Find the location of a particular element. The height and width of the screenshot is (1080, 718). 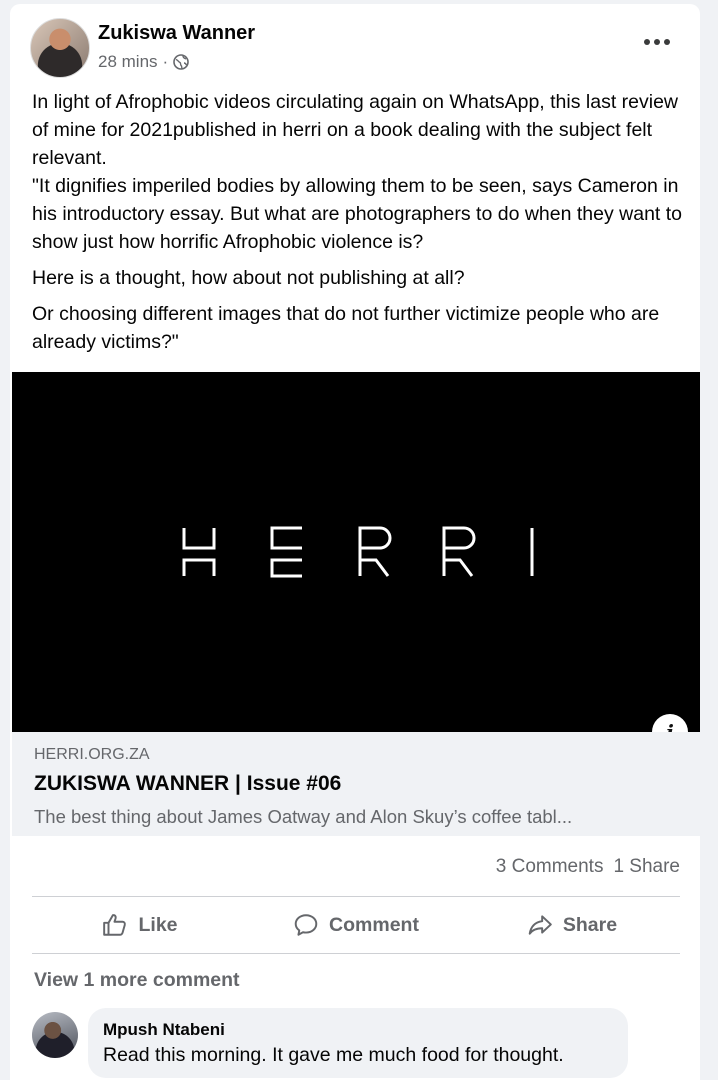

link-title: ZUKISWA WANNER | Issue #06 is located at coordinates (187, 784).